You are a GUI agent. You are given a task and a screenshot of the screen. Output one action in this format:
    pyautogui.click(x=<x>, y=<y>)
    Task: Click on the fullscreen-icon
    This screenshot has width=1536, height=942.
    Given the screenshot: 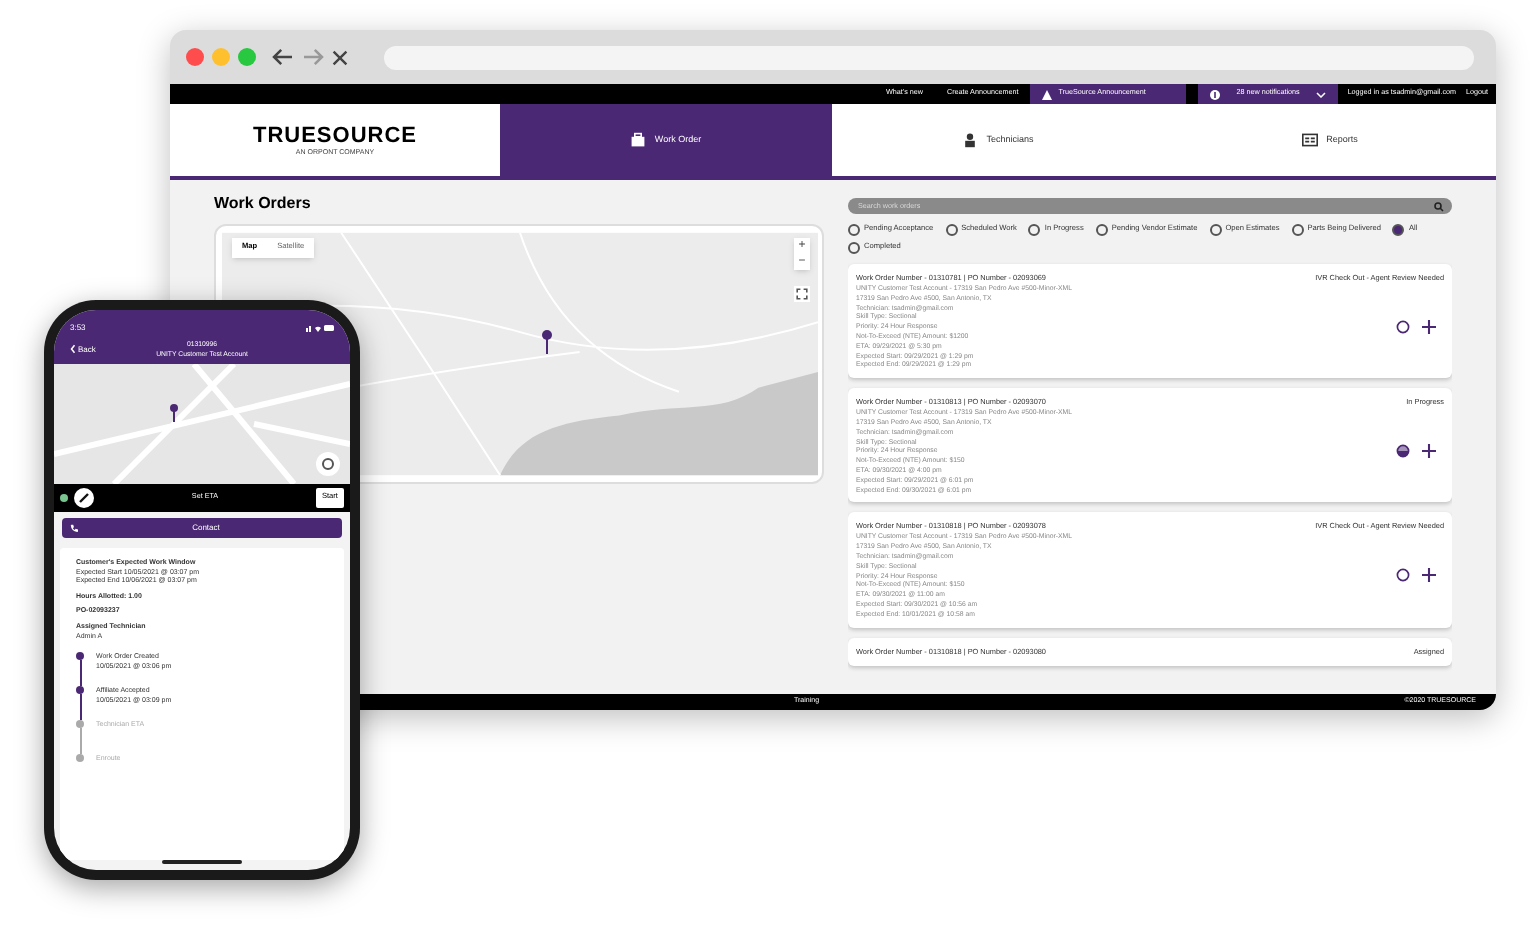 What is the action you would take?
    pyautogui.click(x=802, y=294)
    